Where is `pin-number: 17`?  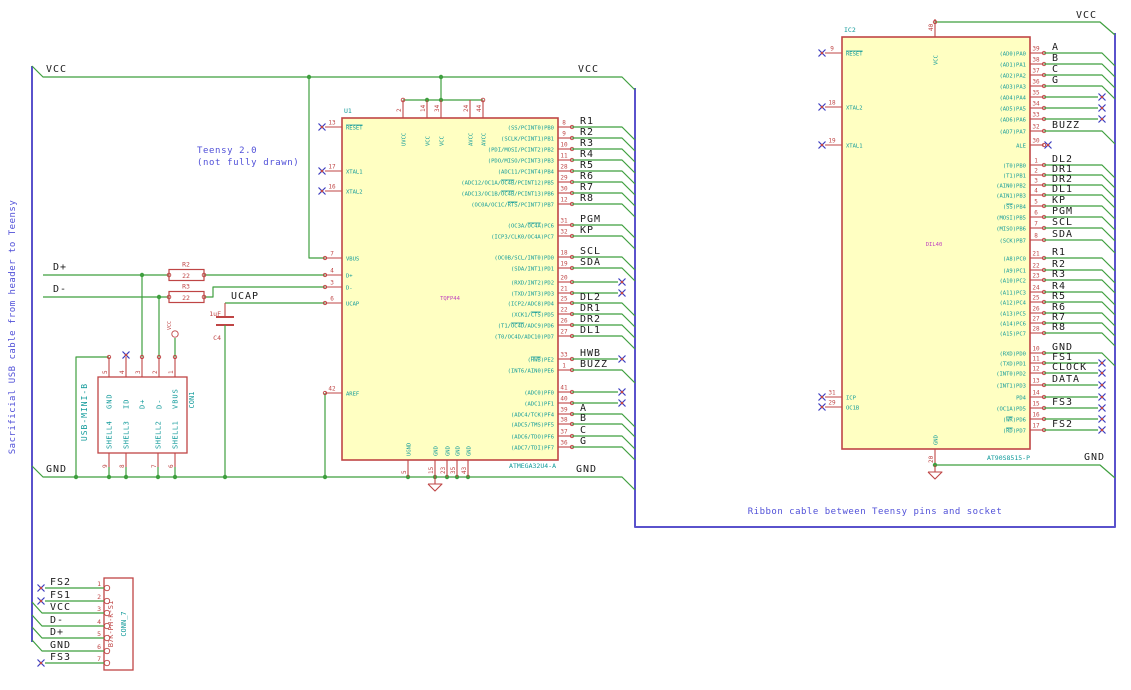 pin-number: 17 is located at coordinates (1036, 426).